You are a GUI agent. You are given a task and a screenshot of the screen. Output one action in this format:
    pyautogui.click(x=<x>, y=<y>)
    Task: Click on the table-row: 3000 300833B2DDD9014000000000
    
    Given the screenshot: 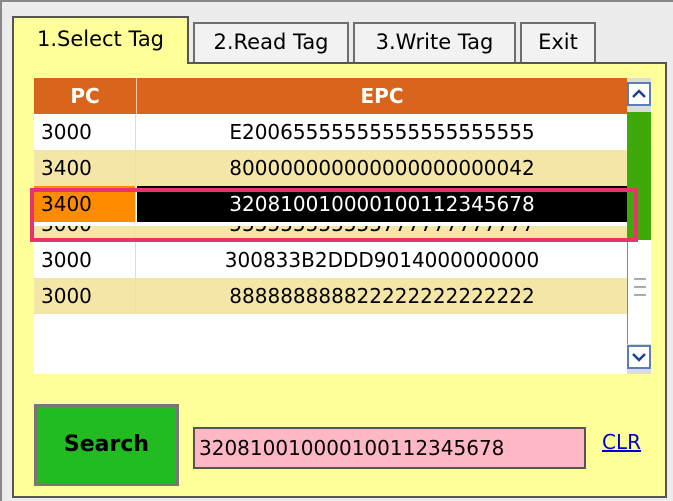 What is the action you would take?
    pyautogui.click(x=330, y=260)
    